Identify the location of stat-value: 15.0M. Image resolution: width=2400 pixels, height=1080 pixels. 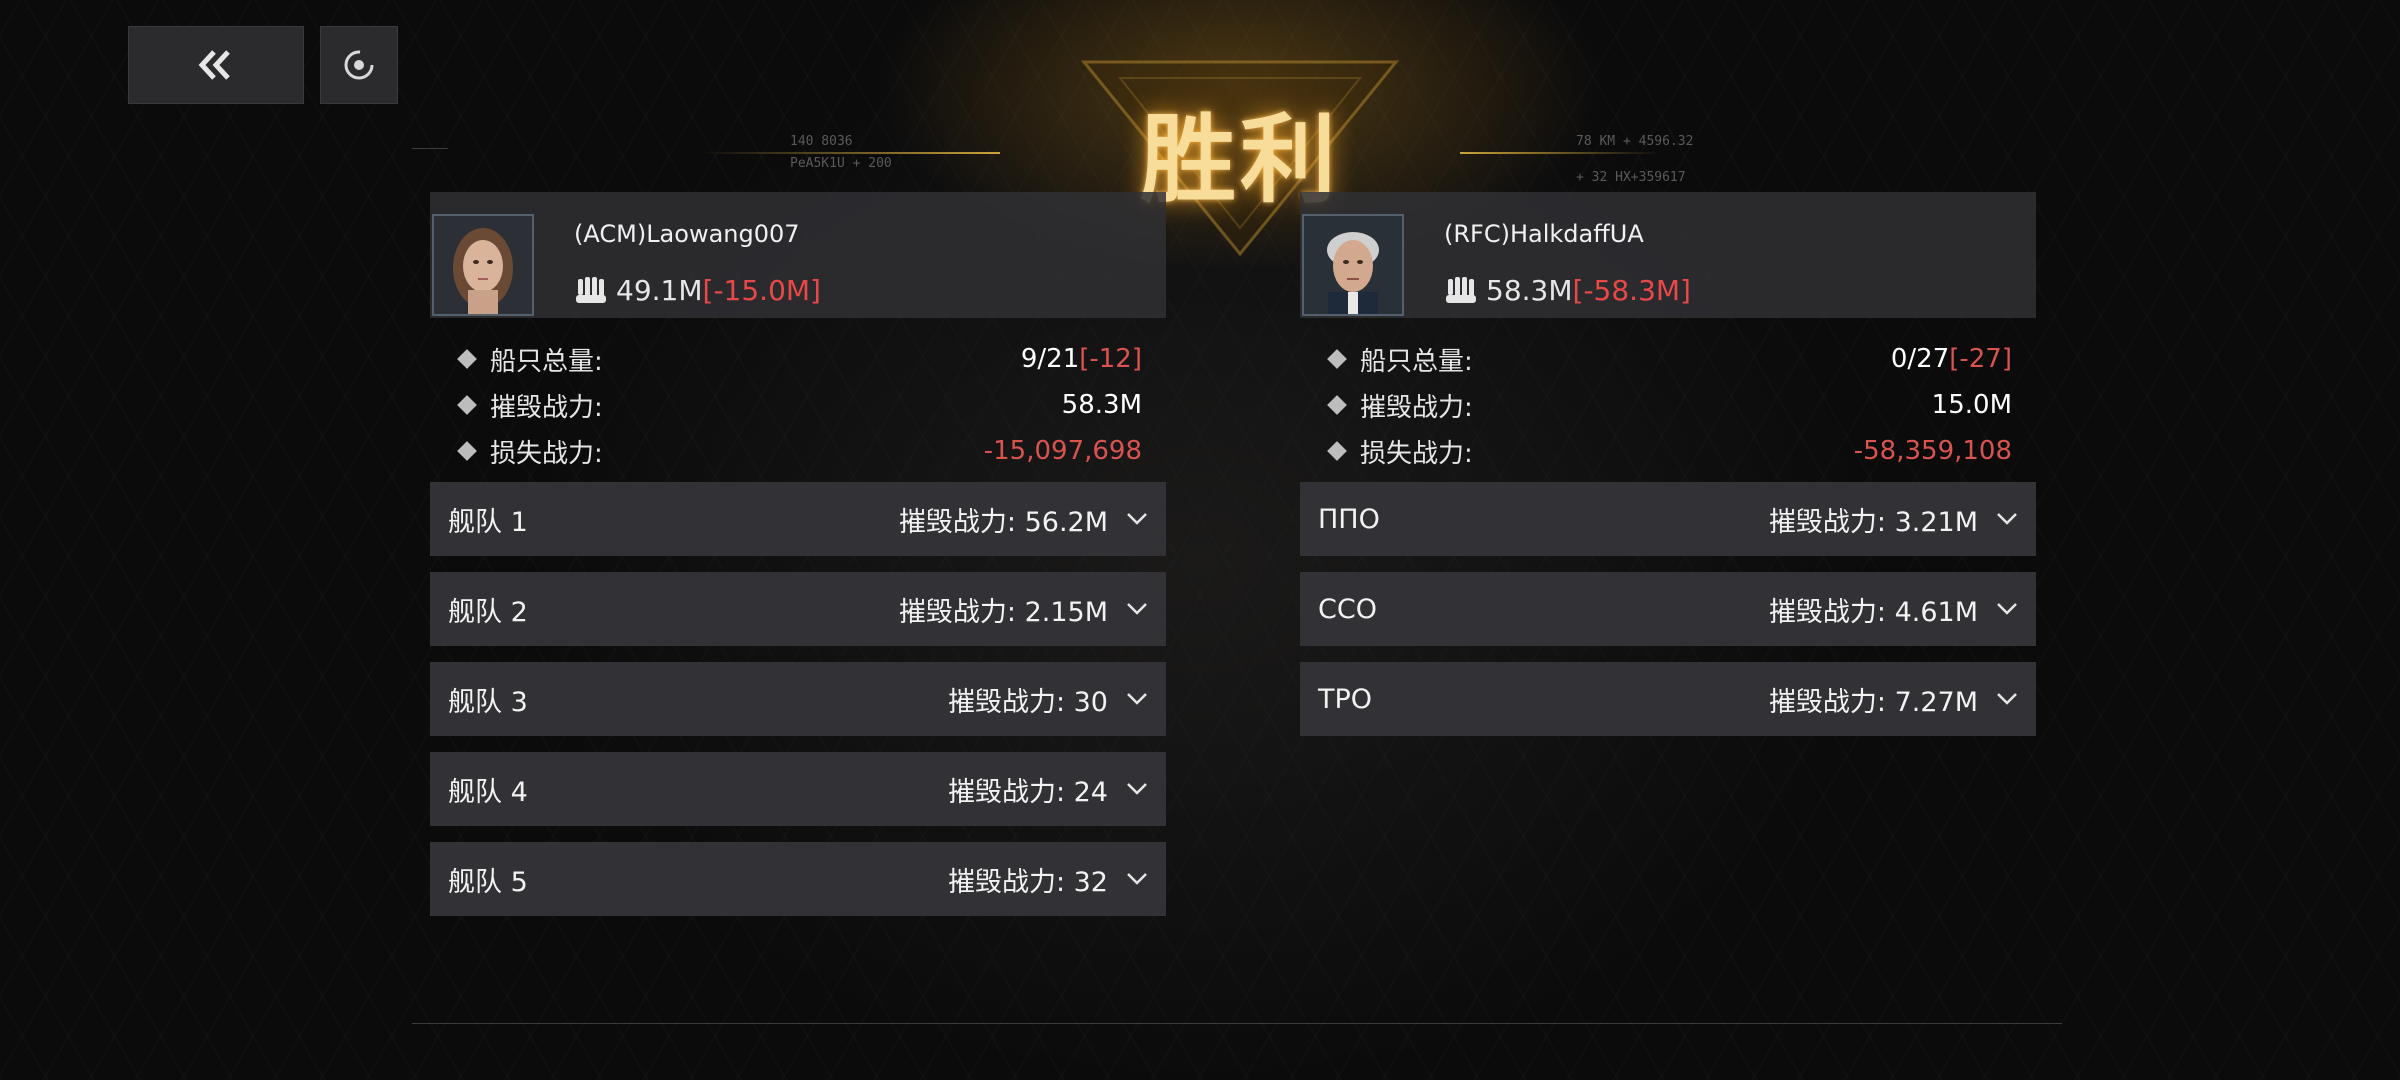
(1971, 405).